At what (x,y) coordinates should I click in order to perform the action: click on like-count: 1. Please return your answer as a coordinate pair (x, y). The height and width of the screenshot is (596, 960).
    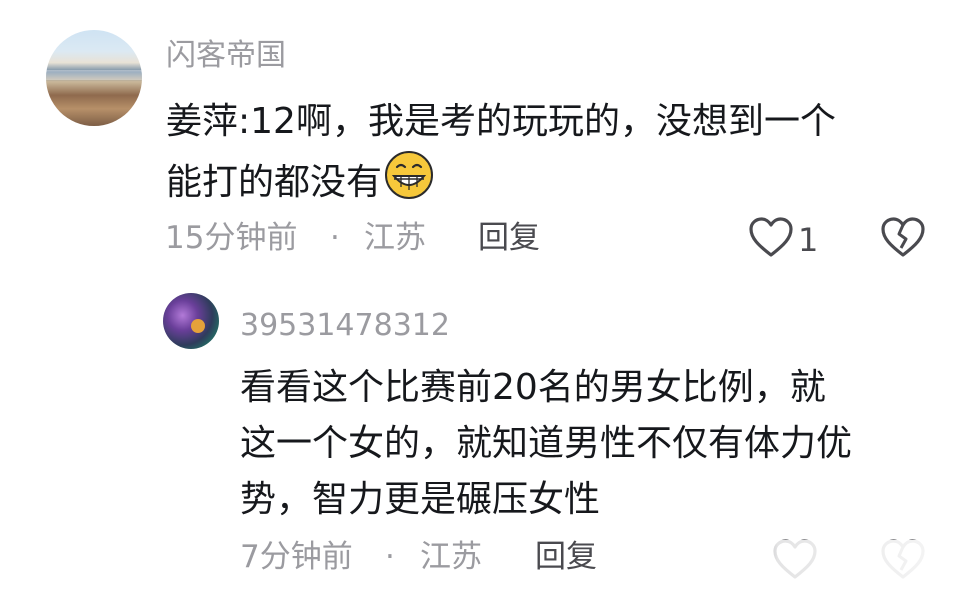
    Looking at the image, I should click on (808, 240).